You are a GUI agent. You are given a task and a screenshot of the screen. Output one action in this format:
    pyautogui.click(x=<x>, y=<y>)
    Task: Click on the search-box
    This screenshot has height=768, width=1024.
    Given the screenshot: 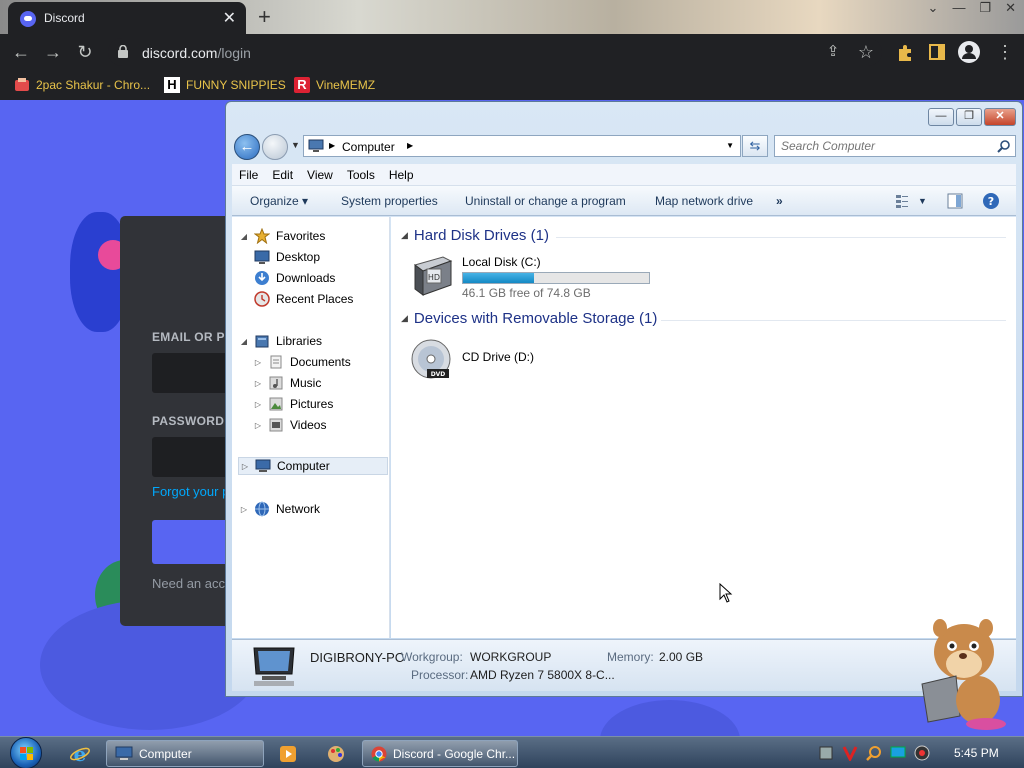 What is the action you would take?
    pyautogui.click(x=895, y=146)
    